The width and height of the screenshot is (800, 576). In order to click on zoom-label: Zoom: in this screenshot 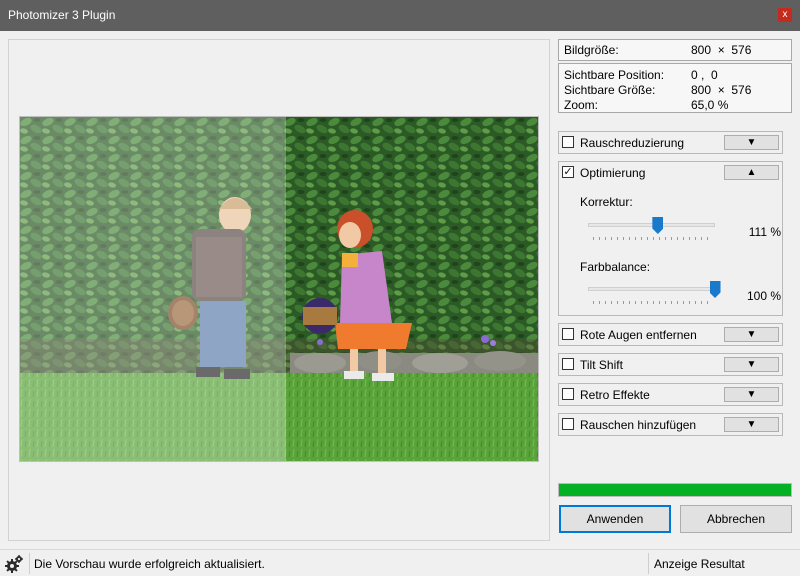, I will do `click(581, 105)`.